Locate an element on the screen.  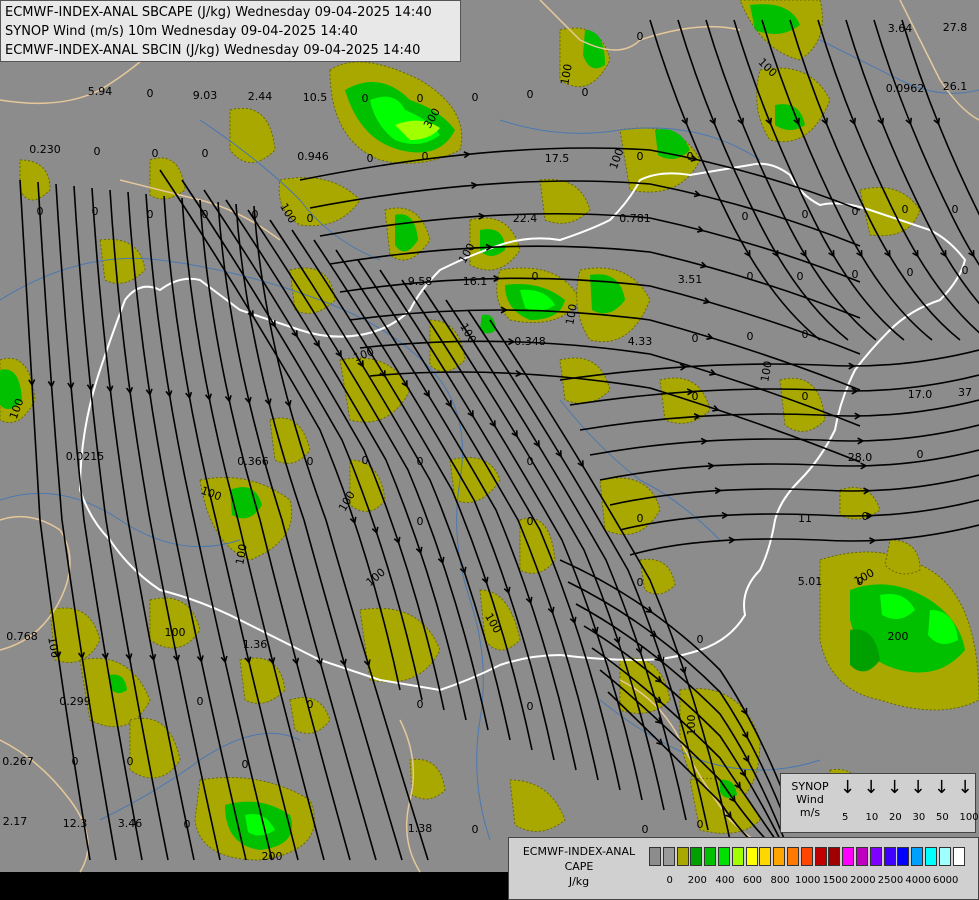
station-value: 0.366 is located at coordinates (253, 461).